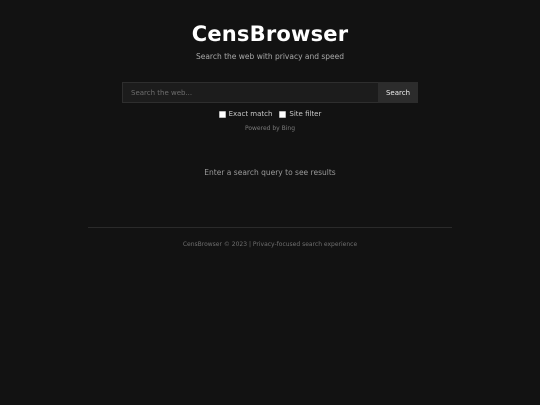 The width and height of the screenshot is (540, 405). Describe the element at coordinates (270, 172) in the screenshot. I see `results-empty-message: Enter a search query to see results` at that location.